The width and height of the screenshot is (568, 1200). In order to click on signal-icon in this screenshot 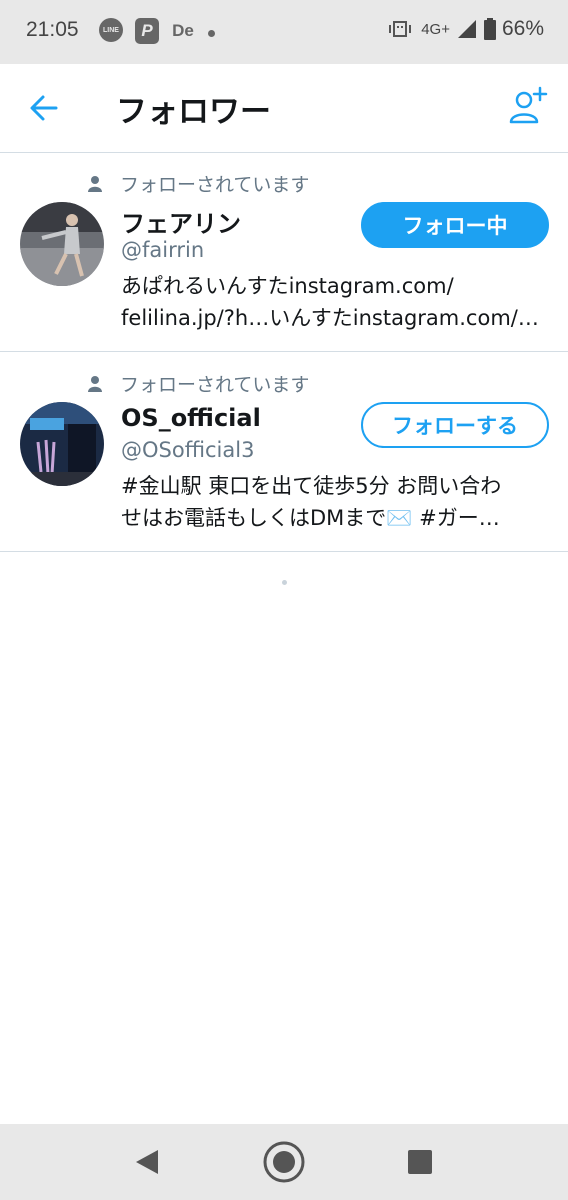, I will do `click(466, 29)`.